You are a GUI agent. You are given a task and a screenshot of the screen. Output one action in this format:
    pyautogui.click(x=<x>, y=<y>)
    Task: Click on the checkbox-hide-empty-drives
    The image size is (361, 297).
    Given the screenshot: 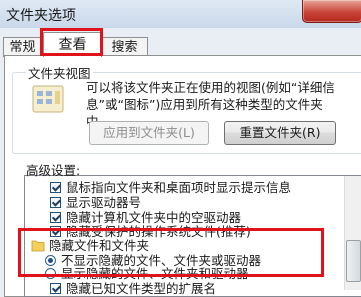 What is the action you would take?
    pyautogui.click(x=55, y=217)
    